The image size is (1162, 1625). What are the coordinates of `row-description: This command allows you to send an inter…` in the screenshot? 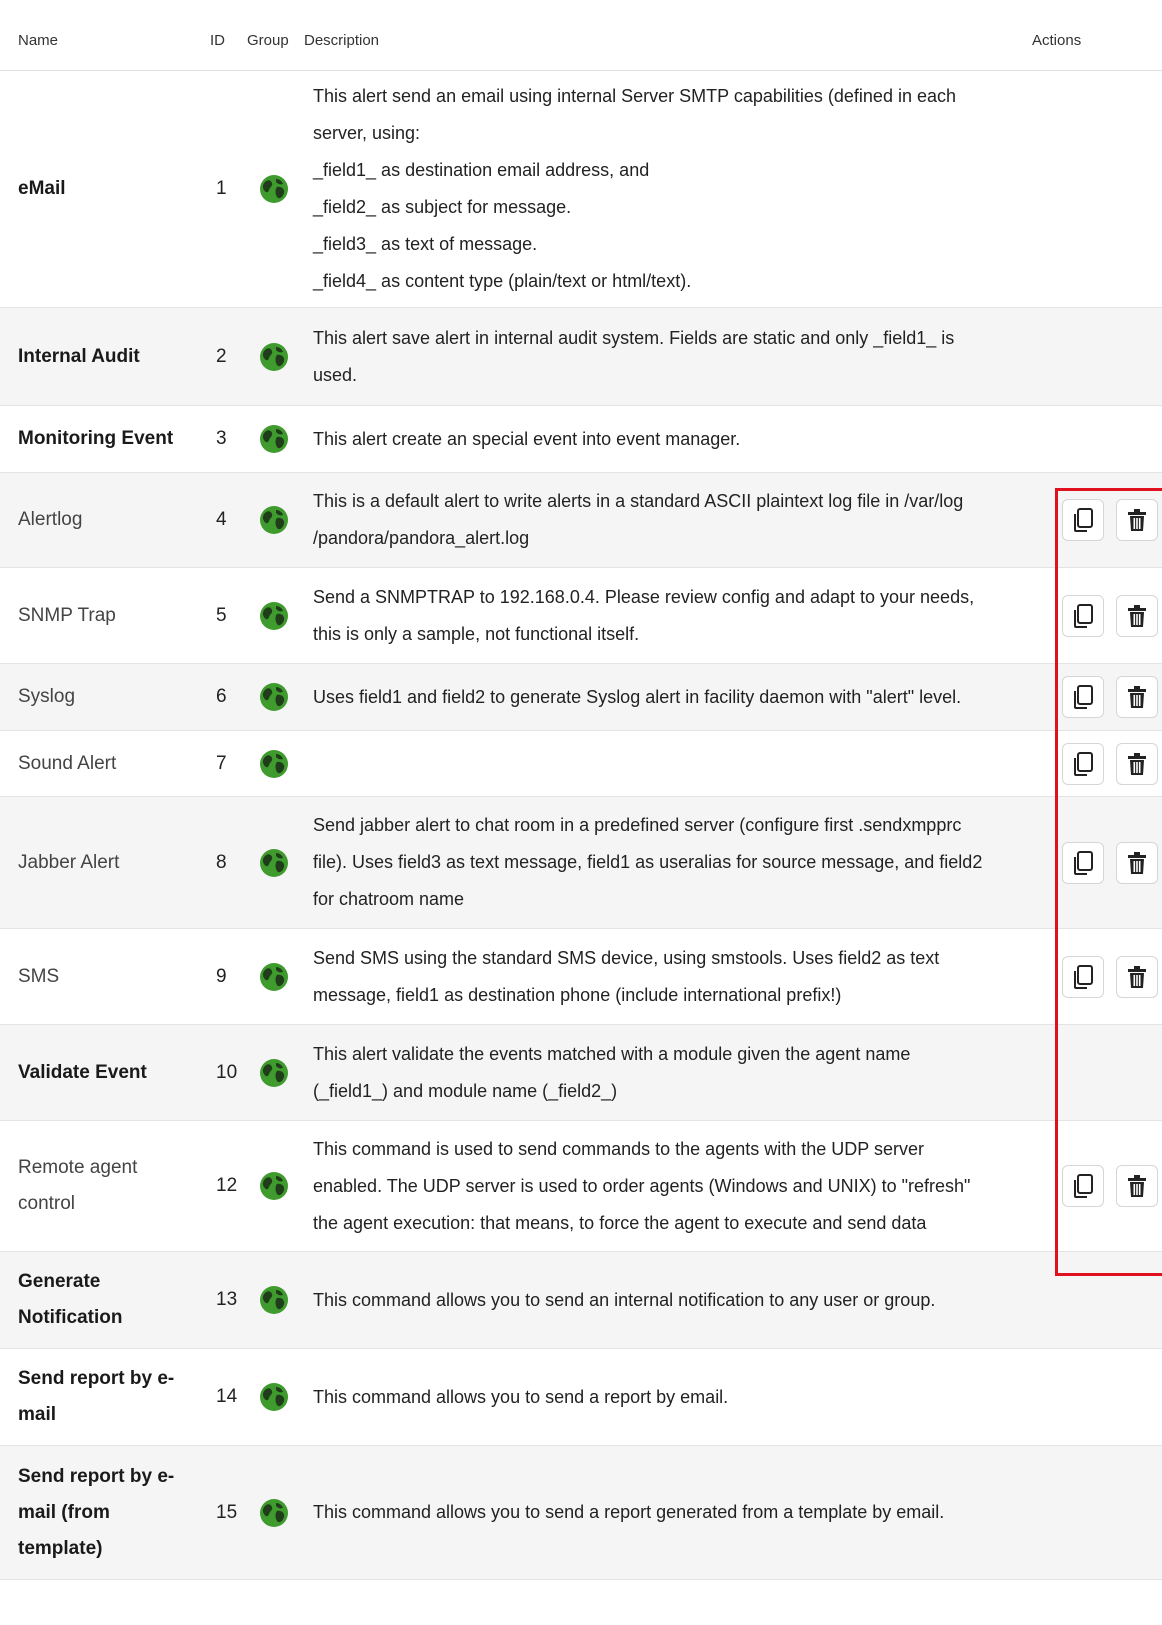 It's located at (624, 1299).